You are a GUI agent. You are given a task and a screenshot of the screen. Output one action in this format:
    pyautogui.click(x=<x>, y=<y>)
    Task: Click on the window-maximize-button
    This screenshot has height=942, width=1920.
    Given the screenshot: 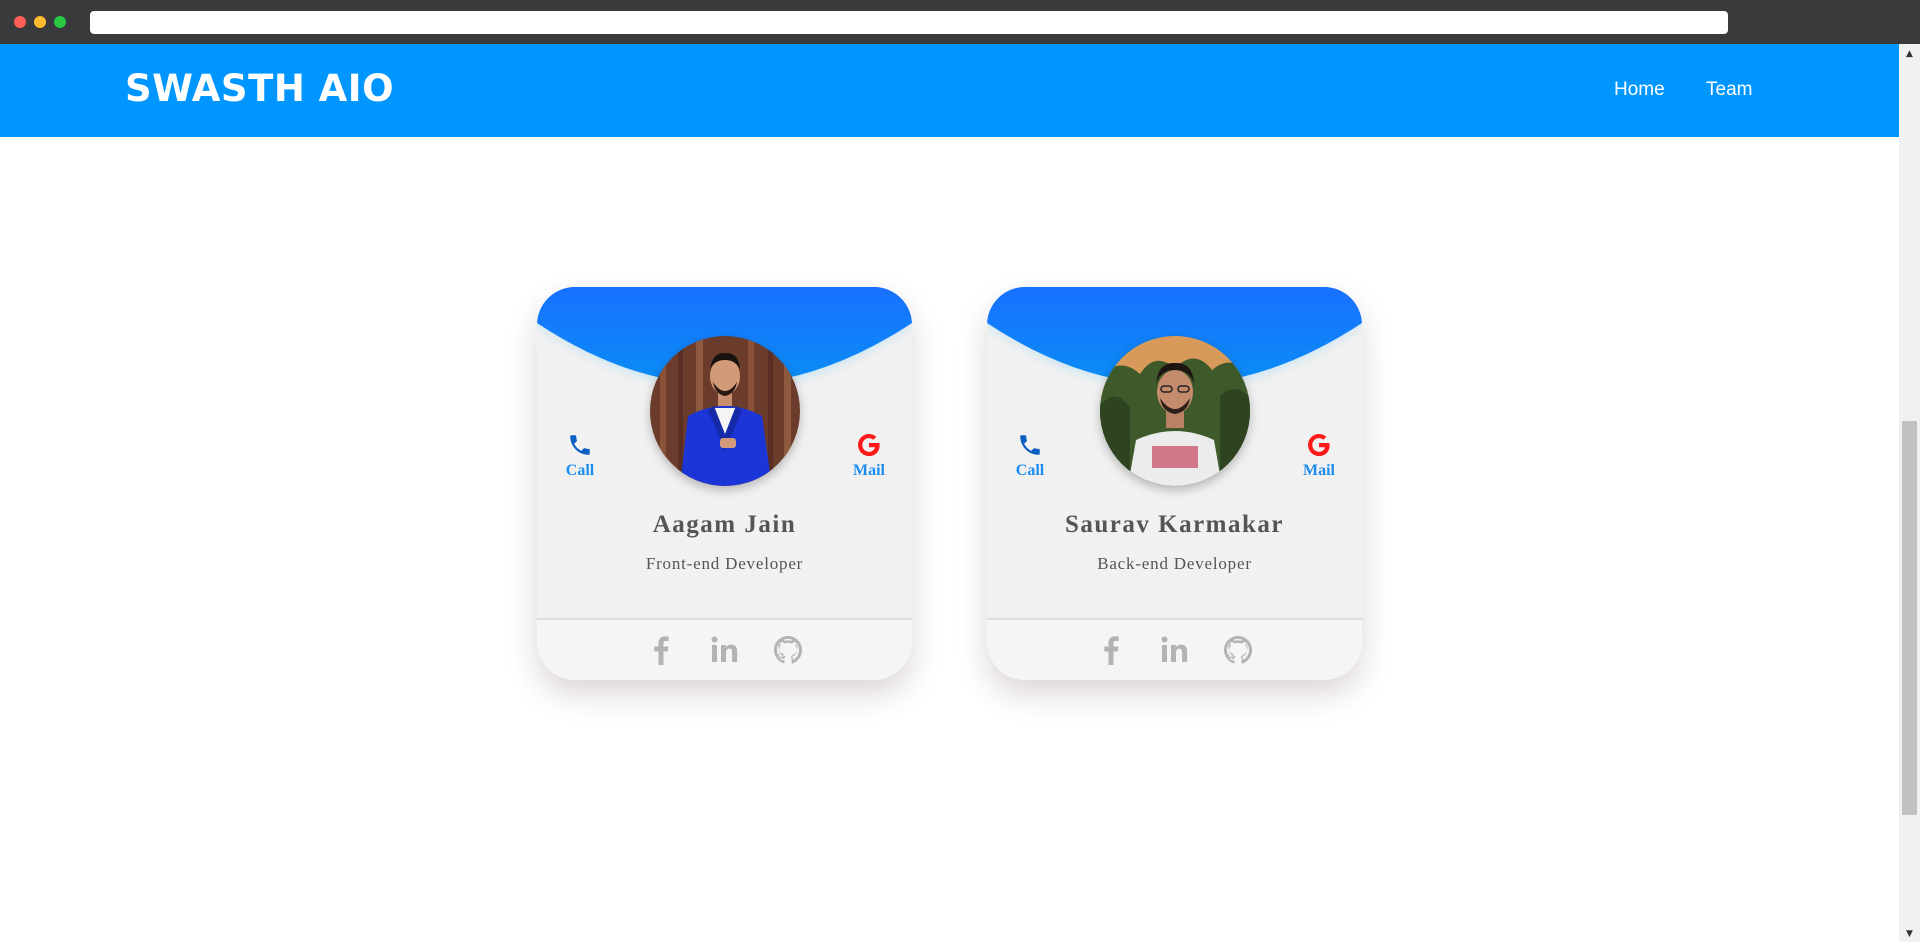 What is the action you would take?
    pyautogui.click(x=60, y=22)
    